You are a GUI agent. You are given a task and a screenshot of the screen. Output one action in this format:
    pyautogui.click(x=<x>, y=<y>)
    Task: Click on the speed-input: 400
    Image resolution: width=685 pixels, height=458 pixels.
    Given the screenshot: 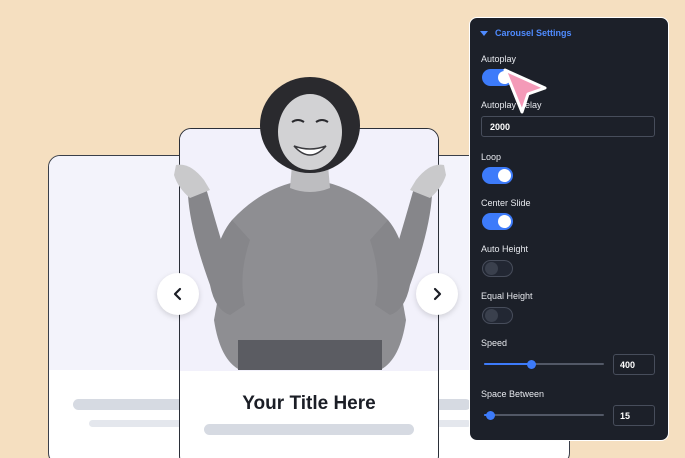 What is the action you would take?
    pyautogui.click(x=634, y=364)
    